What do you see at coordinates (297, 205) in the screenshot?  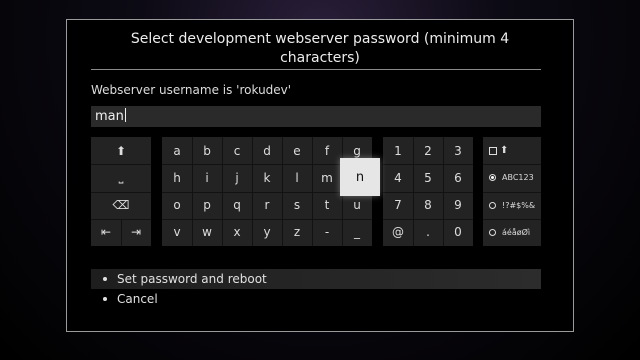 I see `key-s: s` at bounding box center [297, 205].